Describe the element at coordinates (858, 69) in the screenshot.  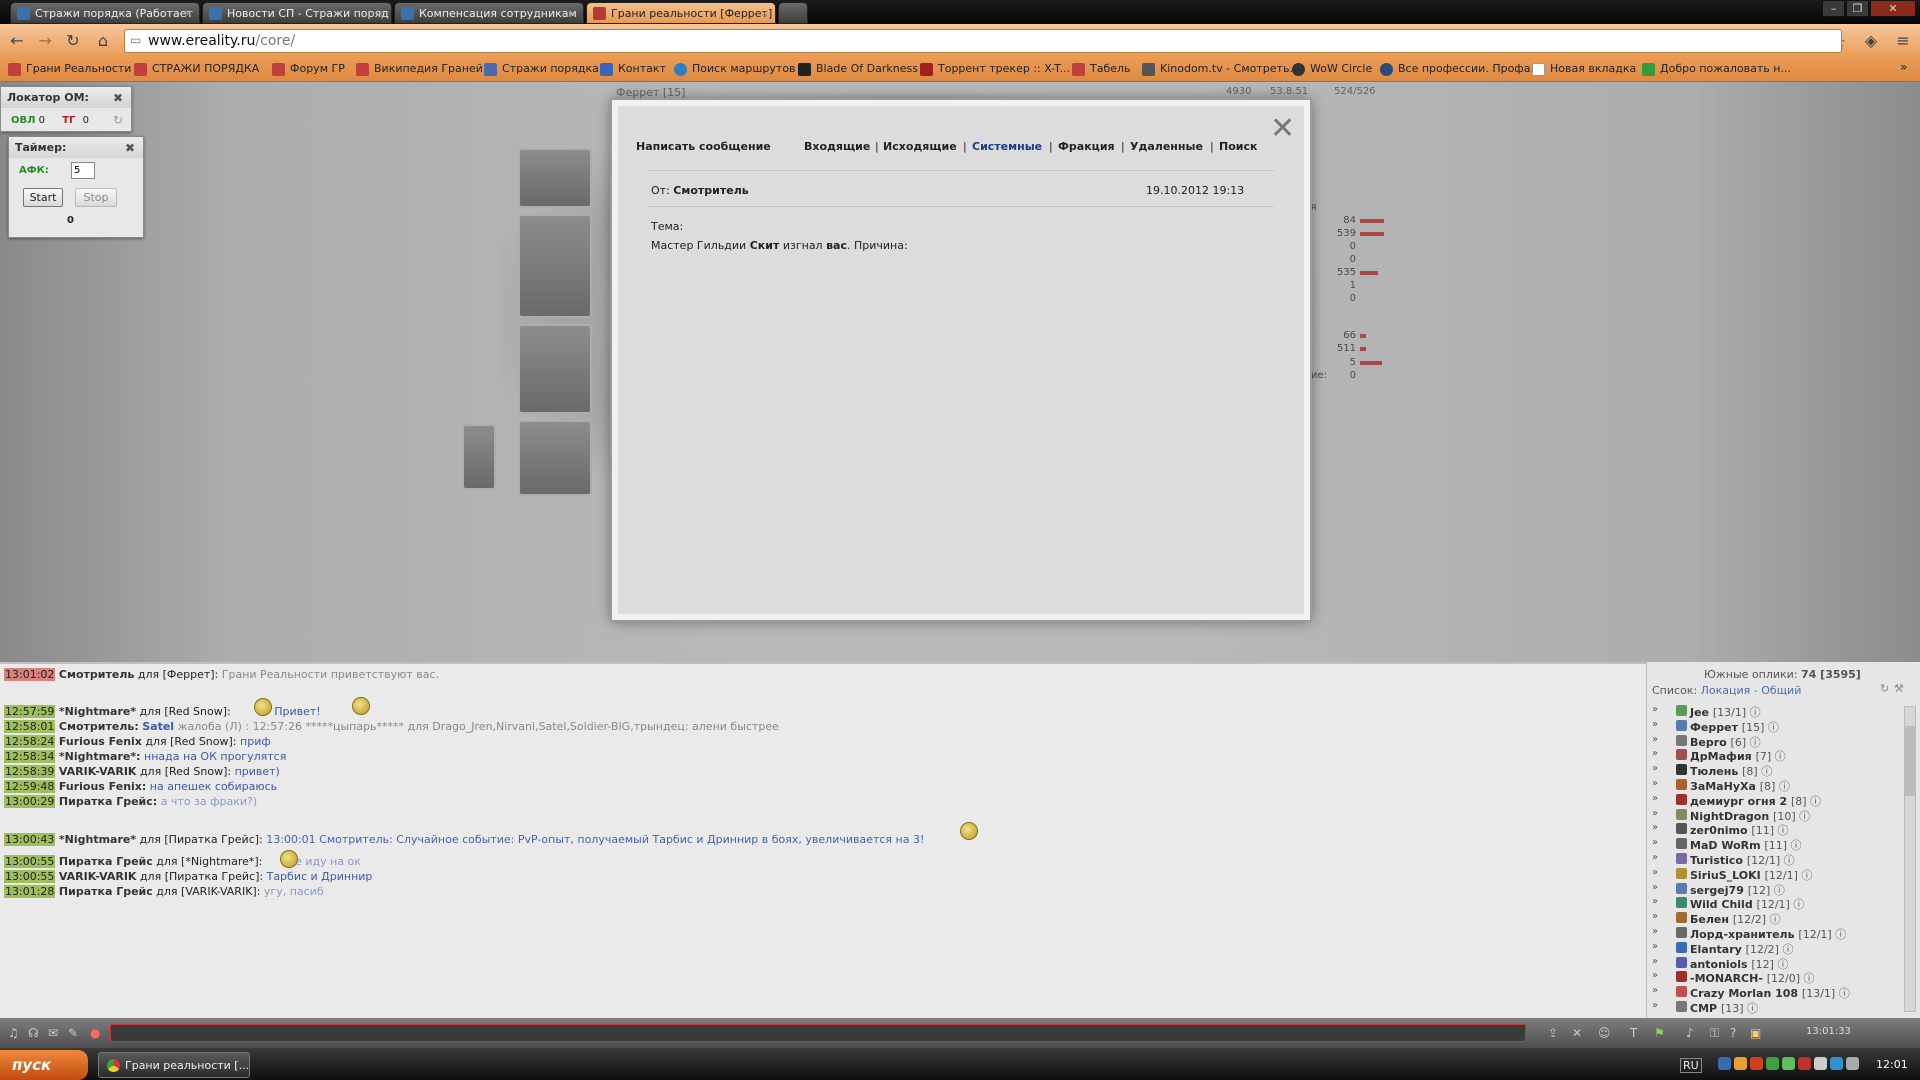
I see `bookmark-item: Blade Of Darkness` at that location.